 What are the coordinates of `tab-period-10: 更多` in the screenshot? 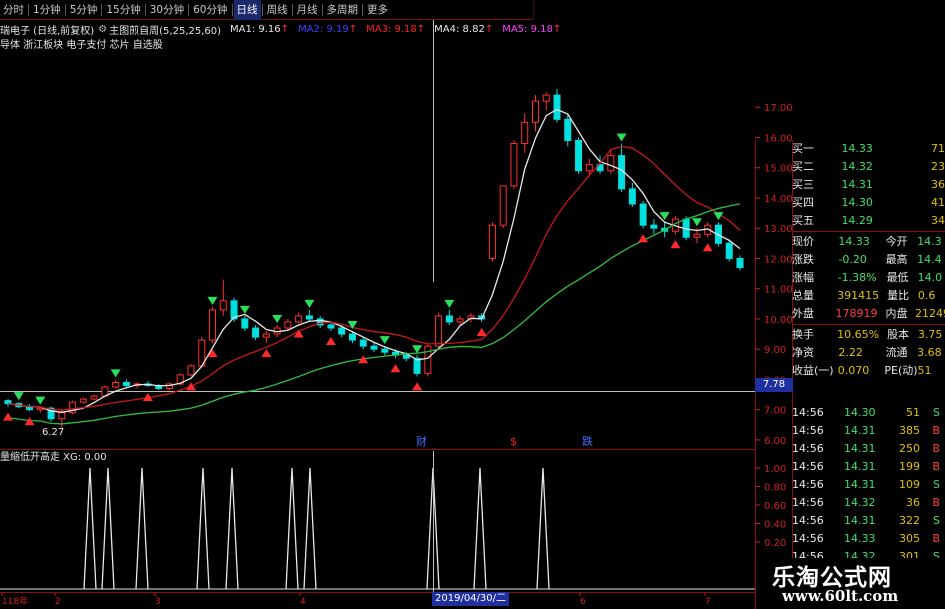 It's located at (377, 10).